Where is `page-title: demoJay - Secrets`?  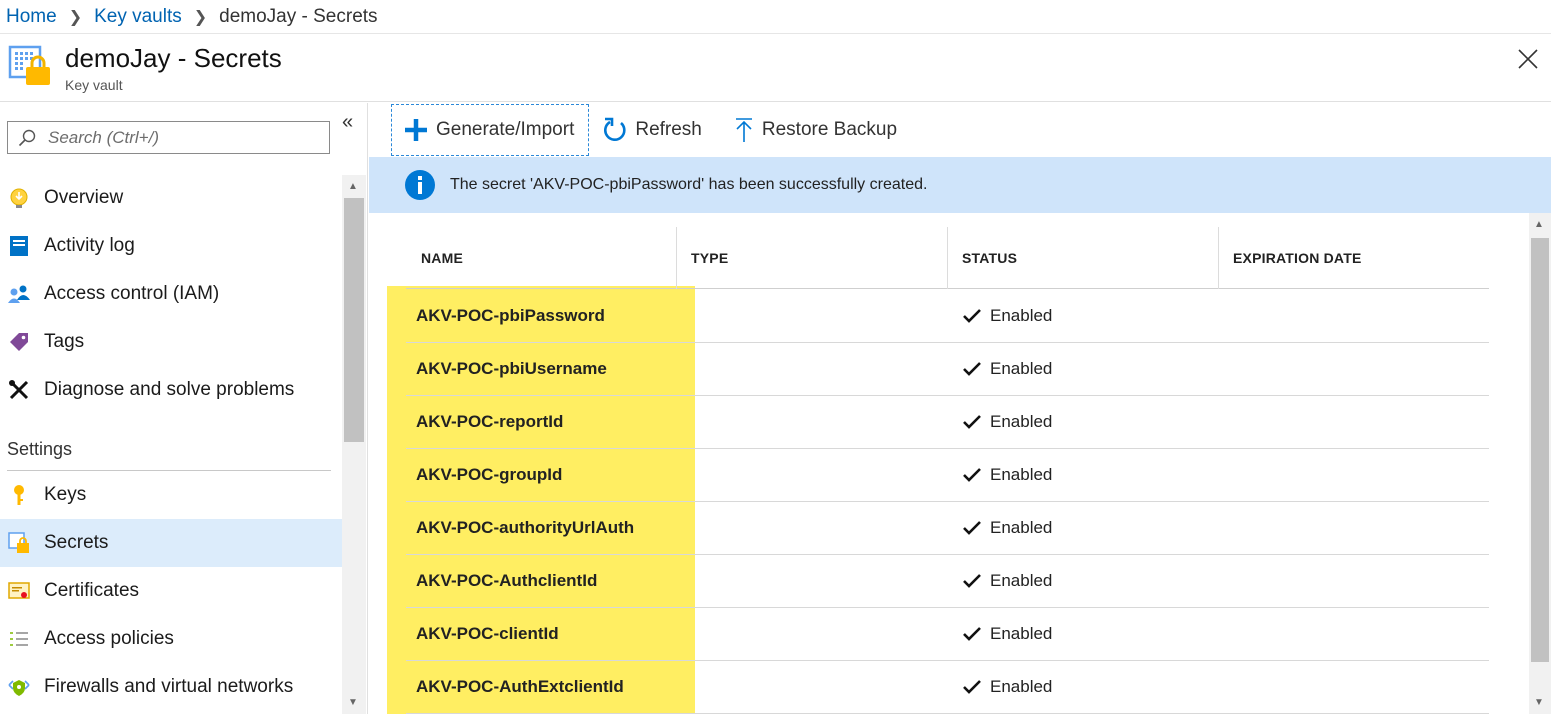 page-title: demoJay - Secrets is located at coordinates (173, 58).